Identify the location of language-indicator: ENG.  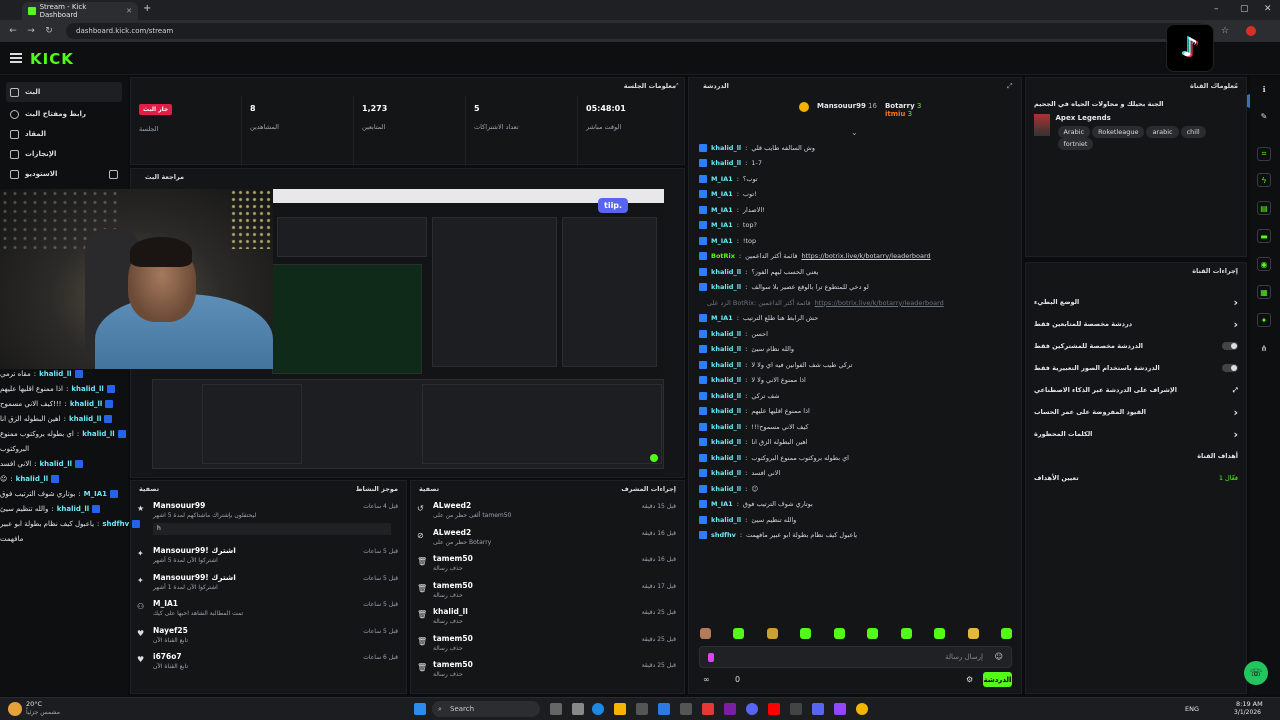
(1192, 709).